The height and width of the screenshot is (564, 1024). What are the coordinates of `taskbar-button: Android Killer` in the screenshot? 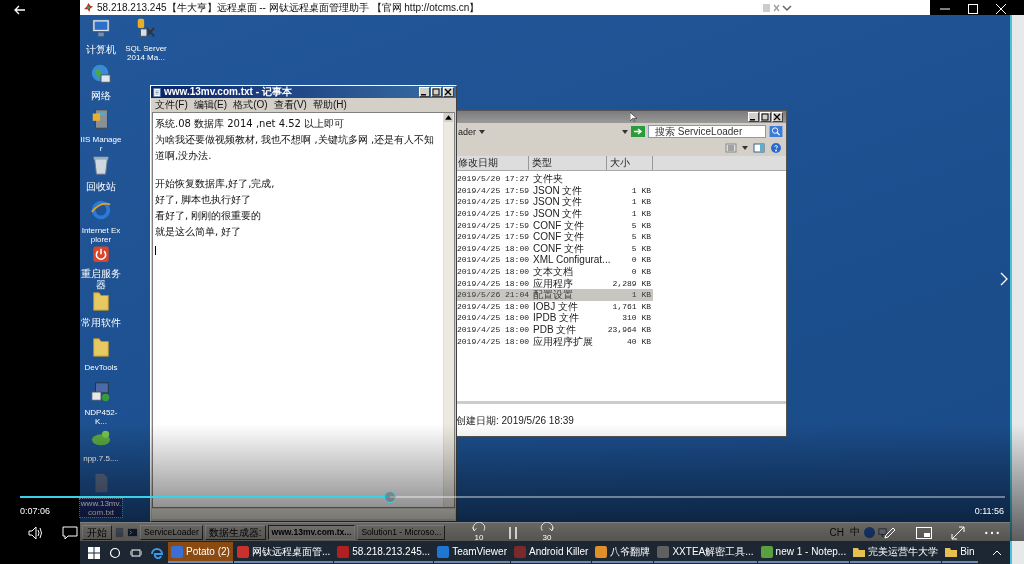 It's located at (551, 552).